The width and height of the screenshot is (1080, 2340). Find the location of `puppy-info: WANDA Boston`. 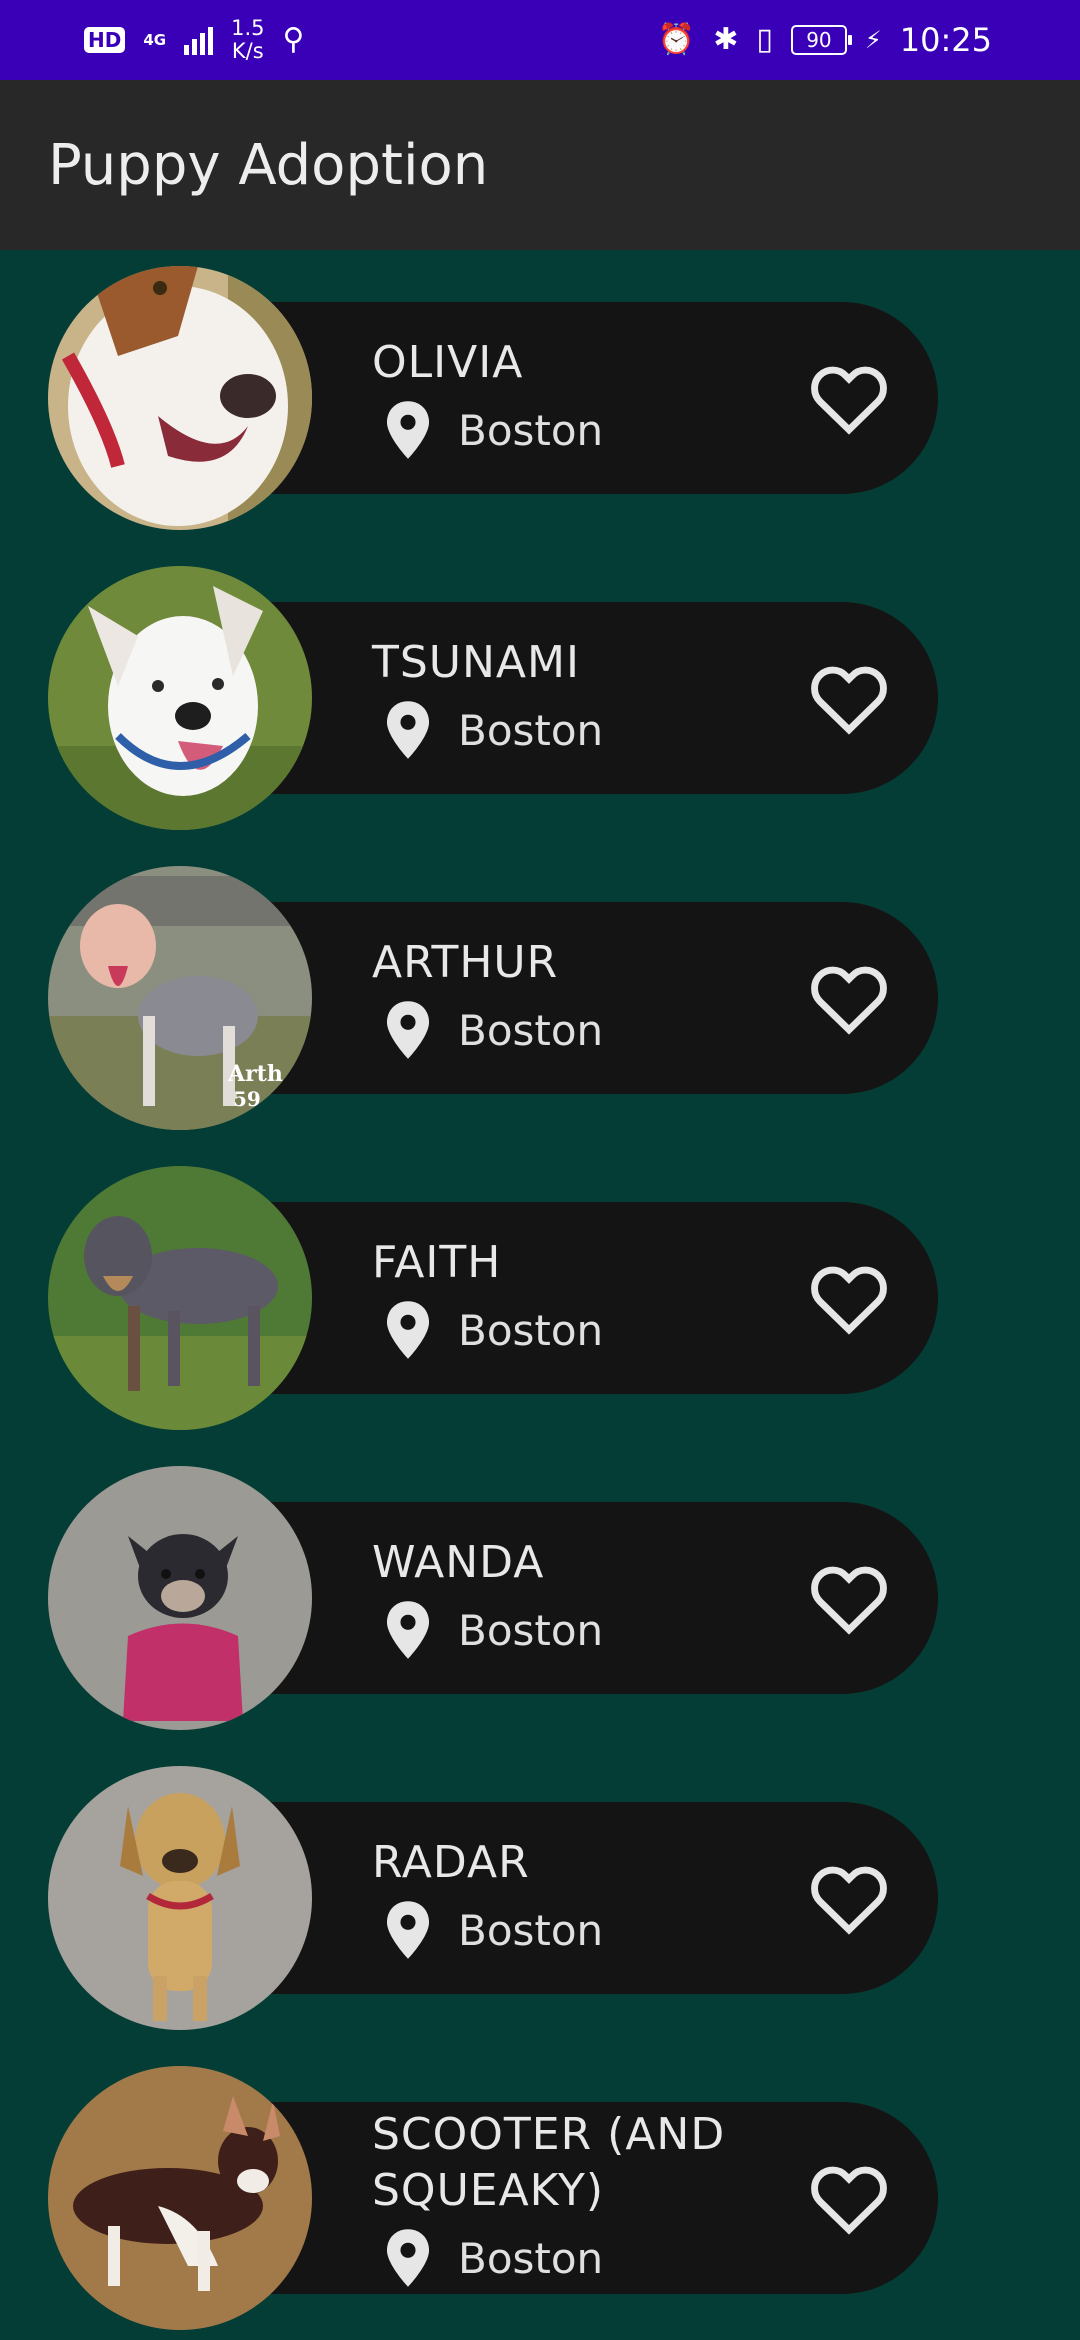

puppy-info: WANDA Boston is located at coordinates (592, 1598).